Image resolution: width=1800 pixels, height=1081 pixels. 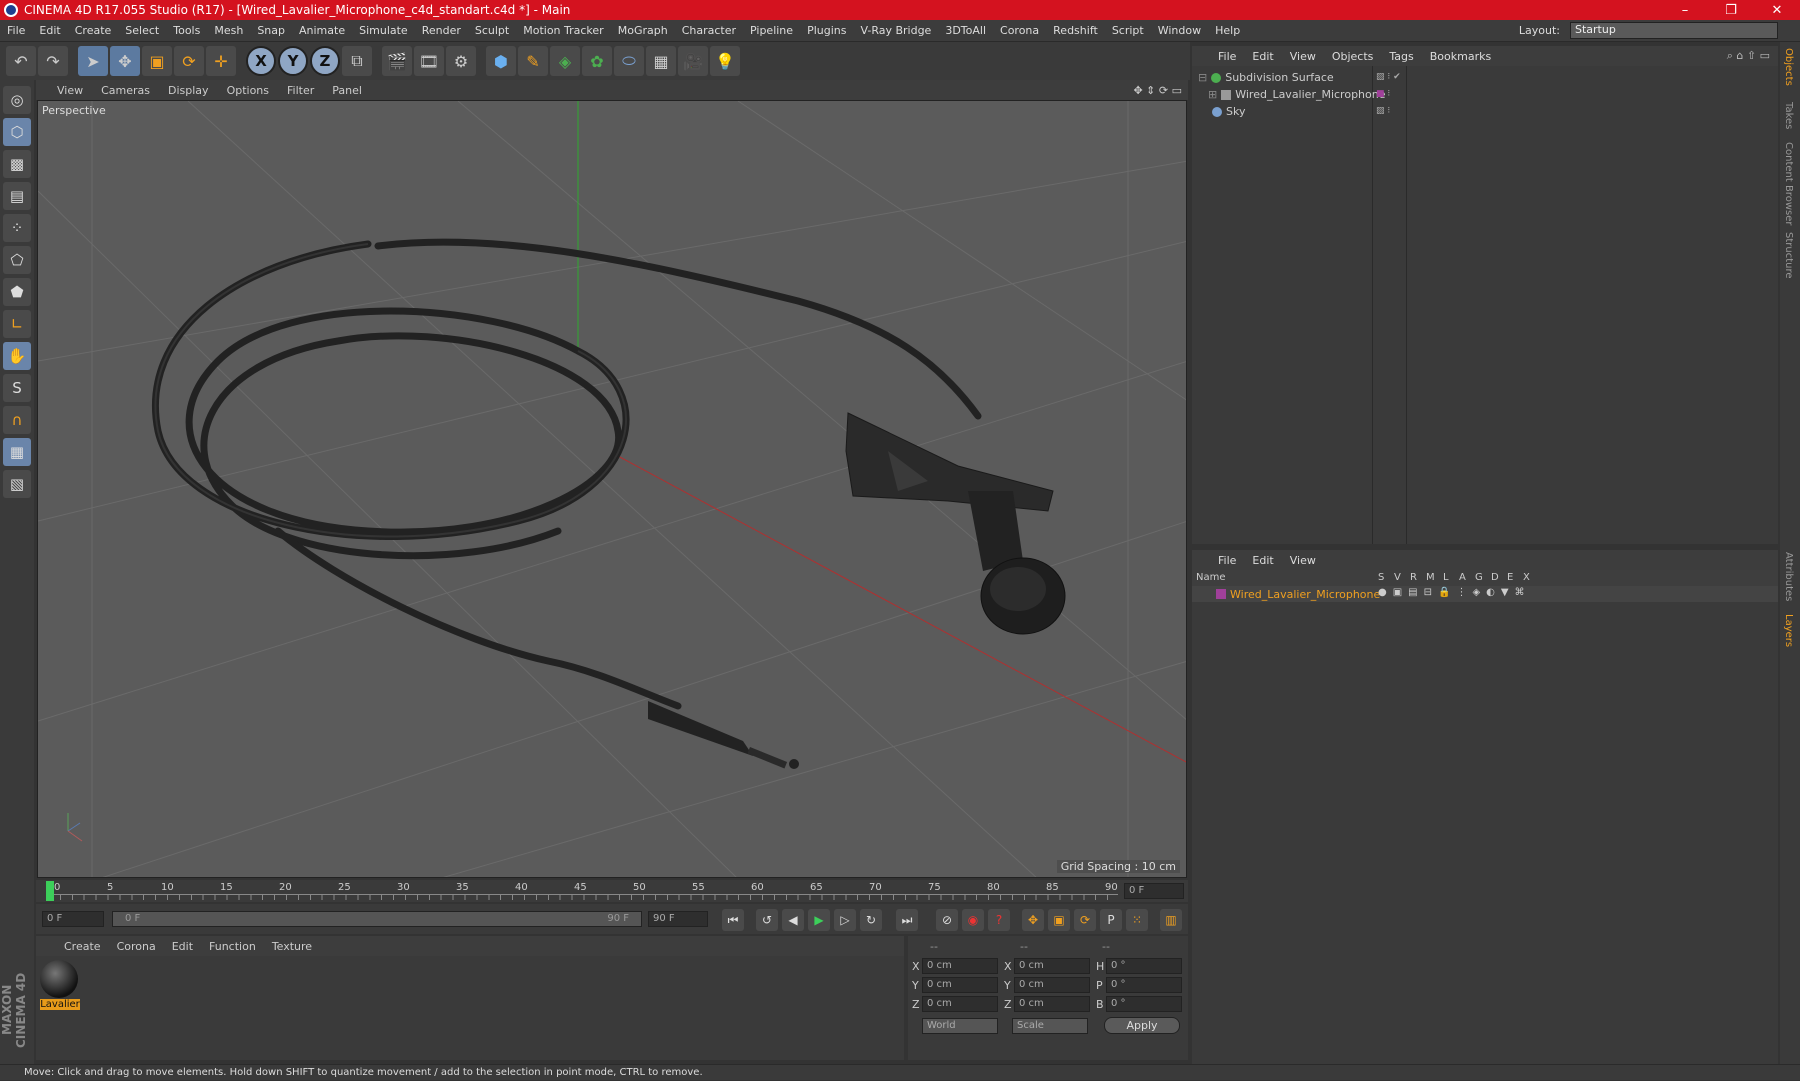 I want to click on redo-icon: ↷, so click(x=53, y=61).